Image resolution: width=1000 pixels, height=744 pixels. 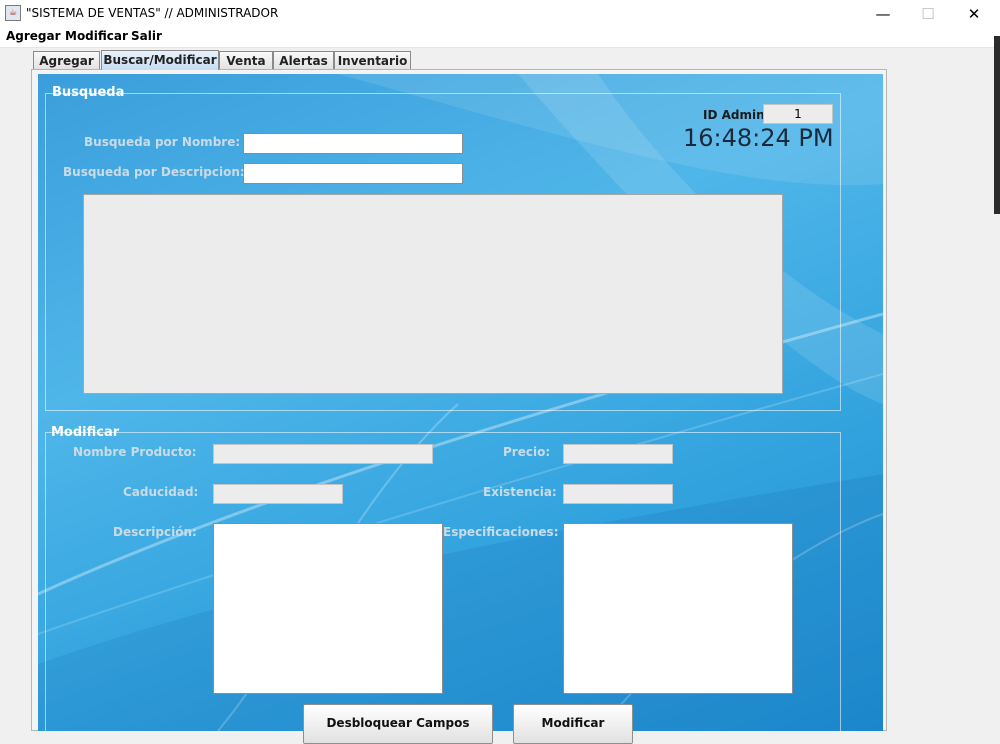 I want to click on busqueda-nombre-label: Busqueda por Nombre:, so click(x=162, y=142).